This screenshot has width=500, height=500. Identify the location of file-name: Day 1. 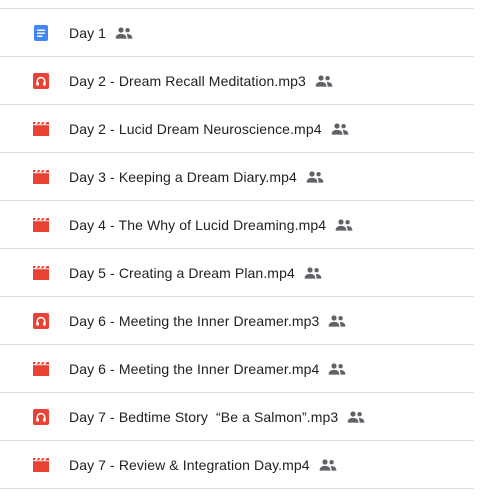
(88, 32).